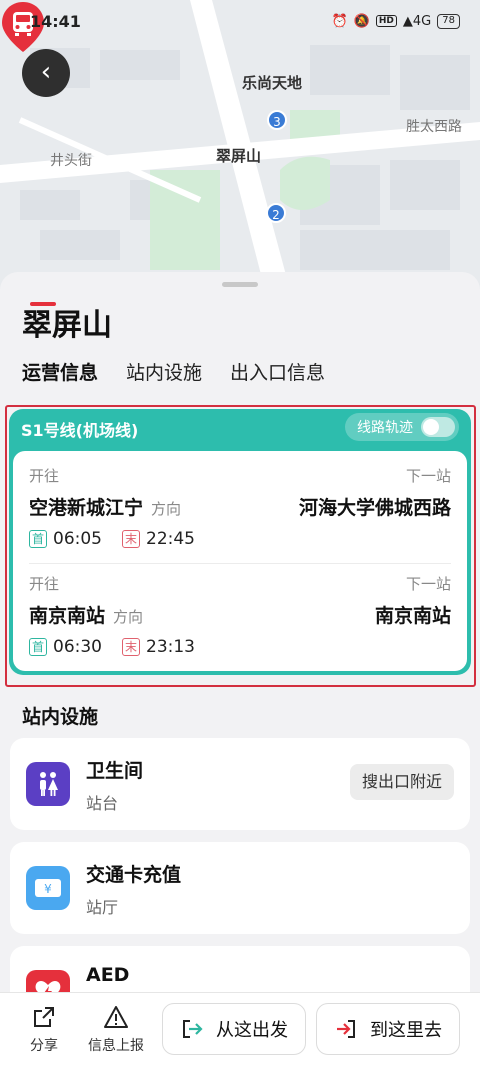 The image size is (480, 1067). I want to click on service-times: 首 06:30 末 23:13, so click(112, 647).